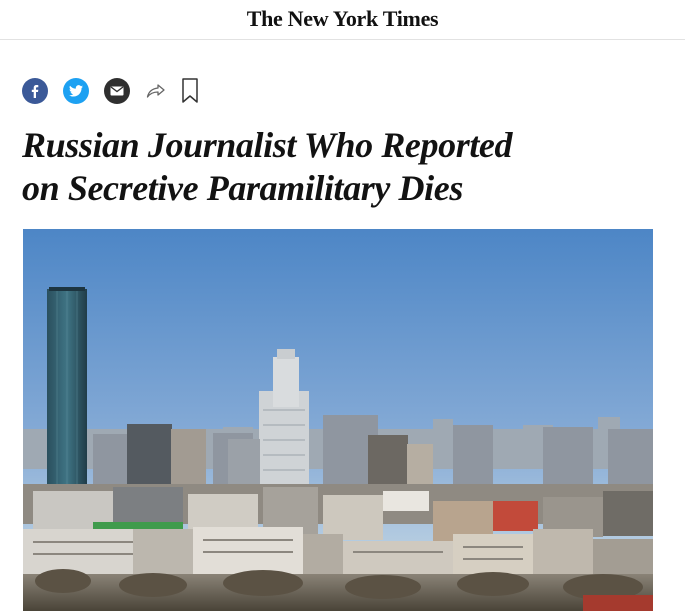  I want to click on facebook-icon, so click(35, 91).